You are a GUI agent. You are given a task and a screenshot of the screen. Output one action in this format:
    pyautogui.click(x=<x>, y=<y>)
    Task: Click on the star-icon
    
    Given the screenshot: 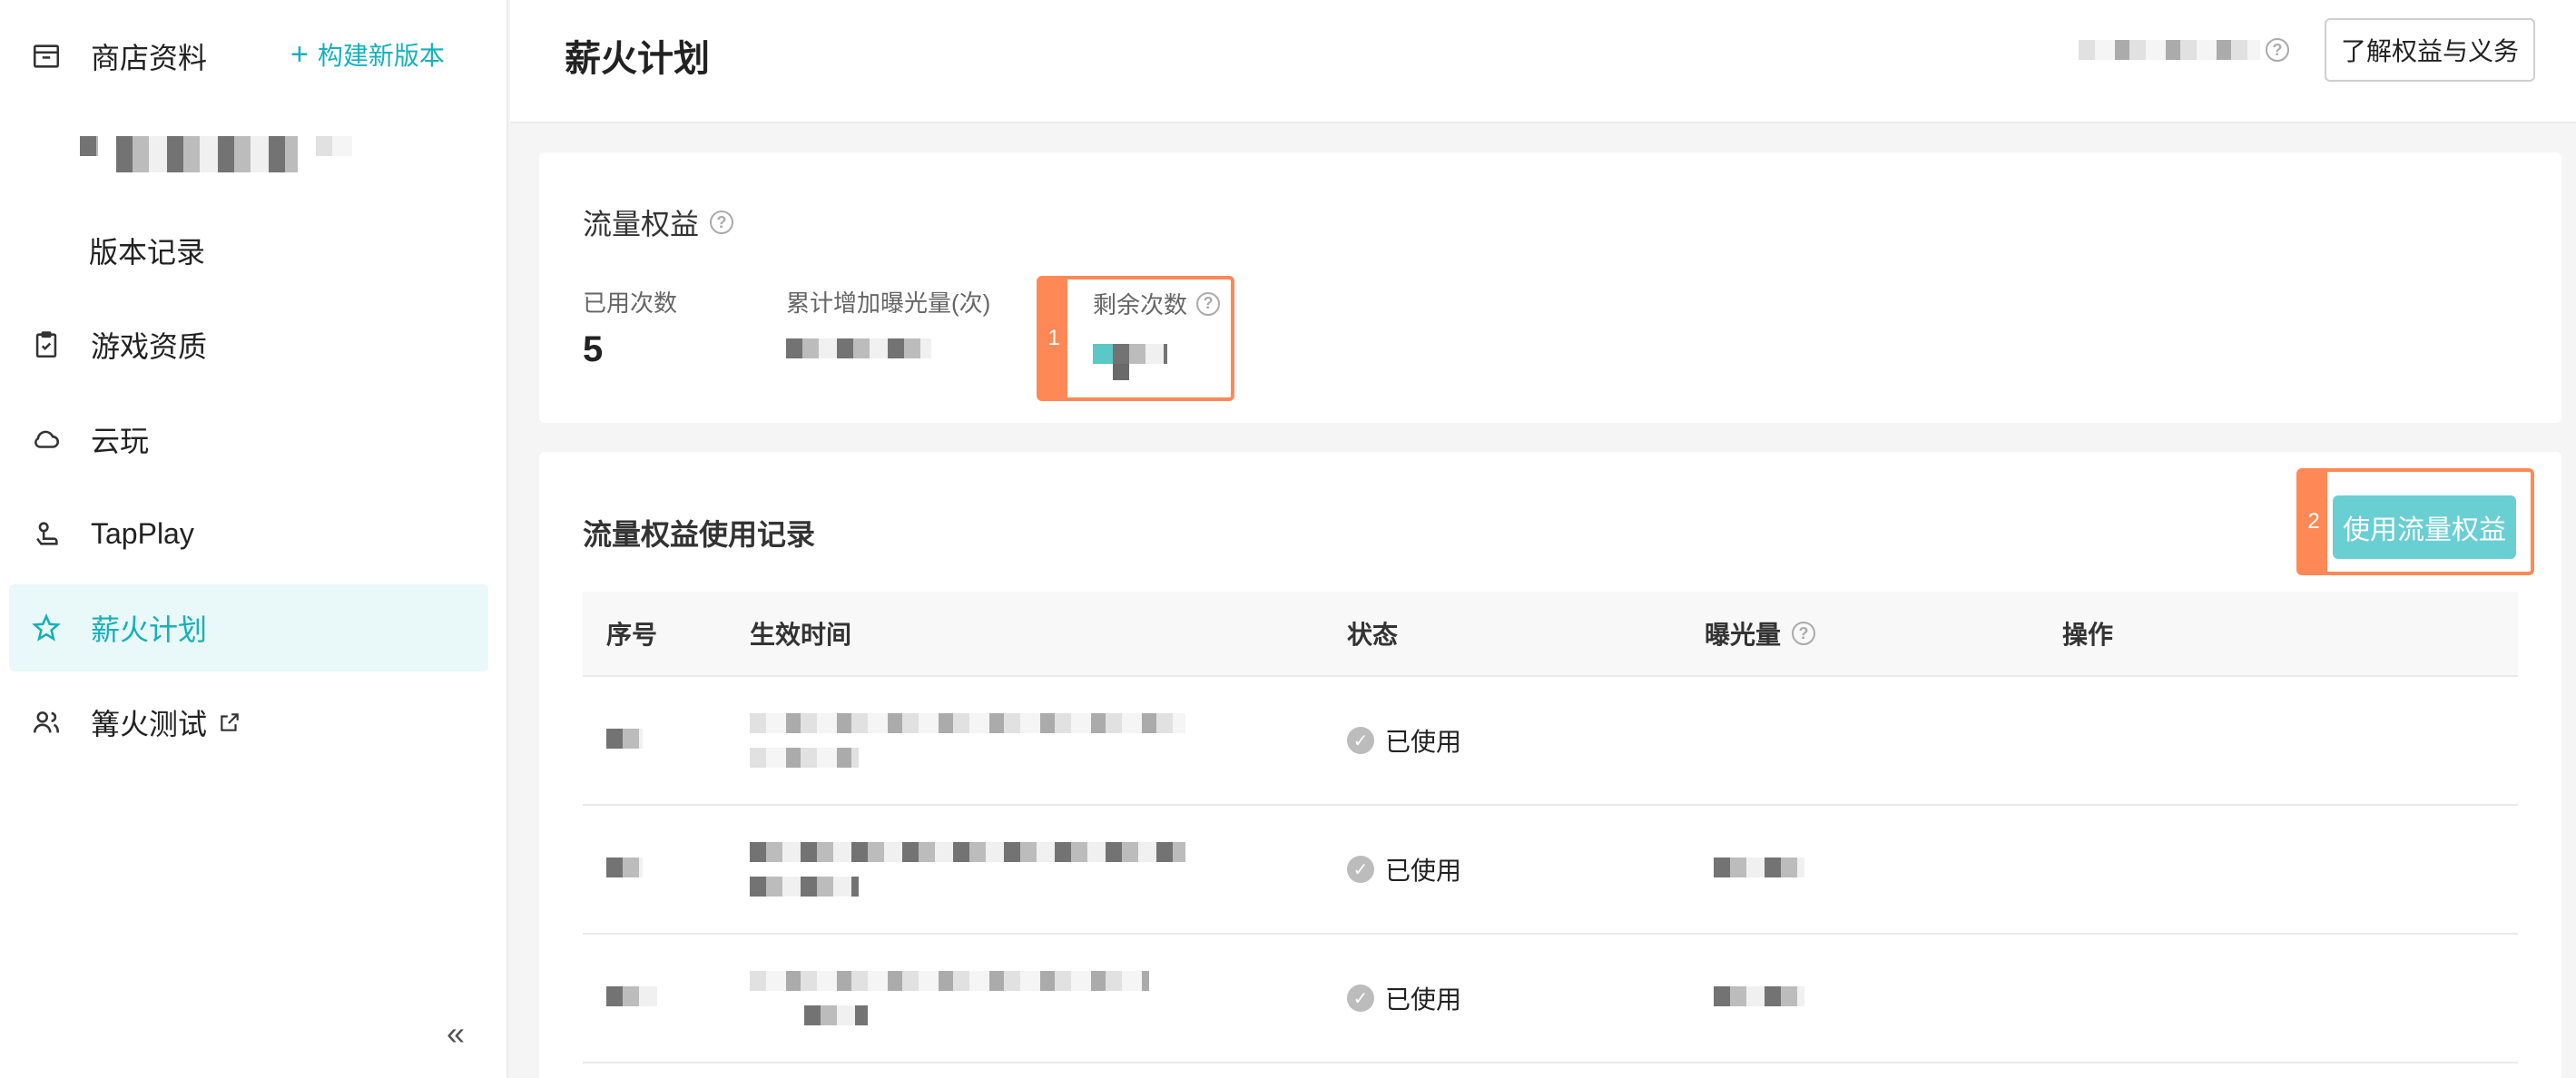 What is the action you would take?
    pyautogui.click(x=46, y=628)
    